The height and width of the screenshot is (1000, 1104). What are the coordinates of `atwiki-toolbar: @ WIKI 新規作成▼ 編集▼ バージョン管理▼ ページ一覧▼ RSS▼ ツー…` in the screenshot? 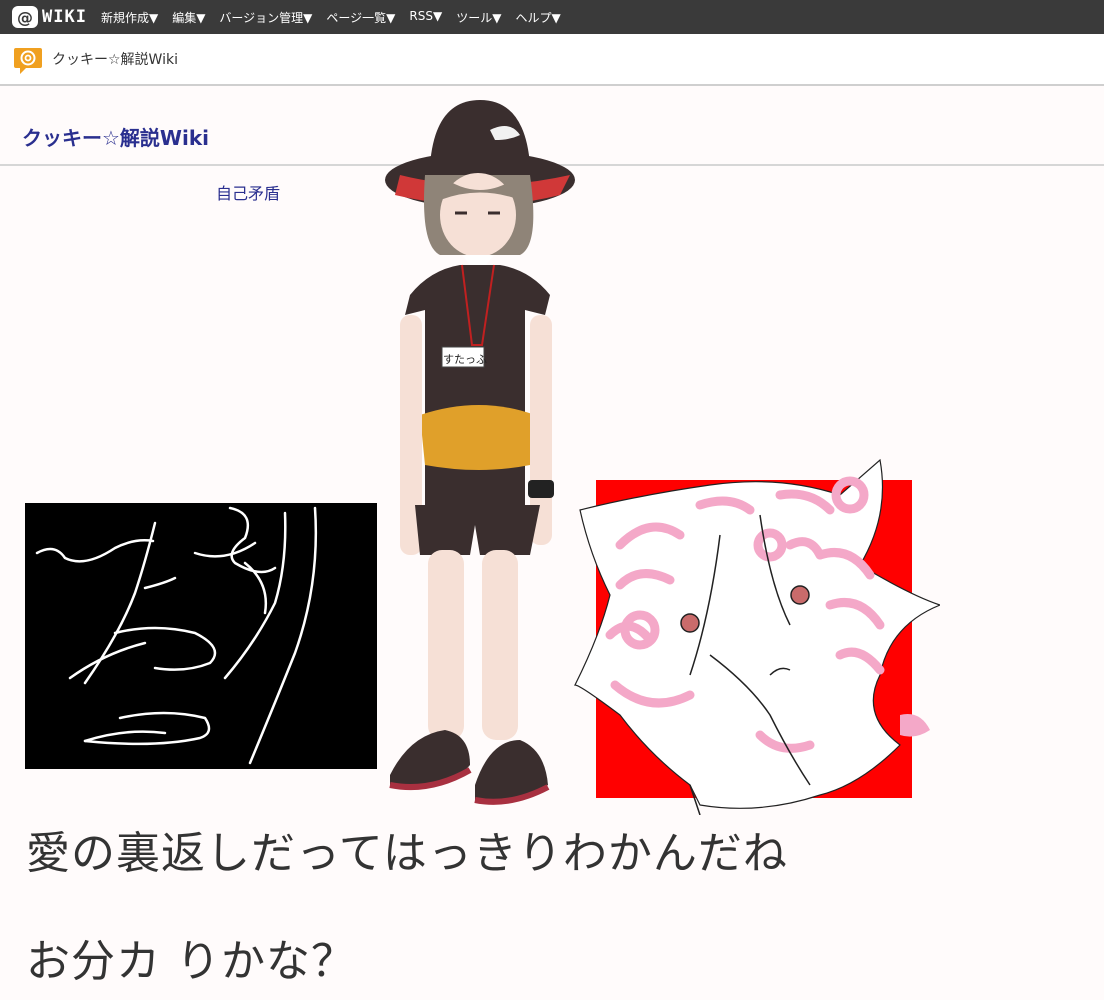 It's located at (552, 17).